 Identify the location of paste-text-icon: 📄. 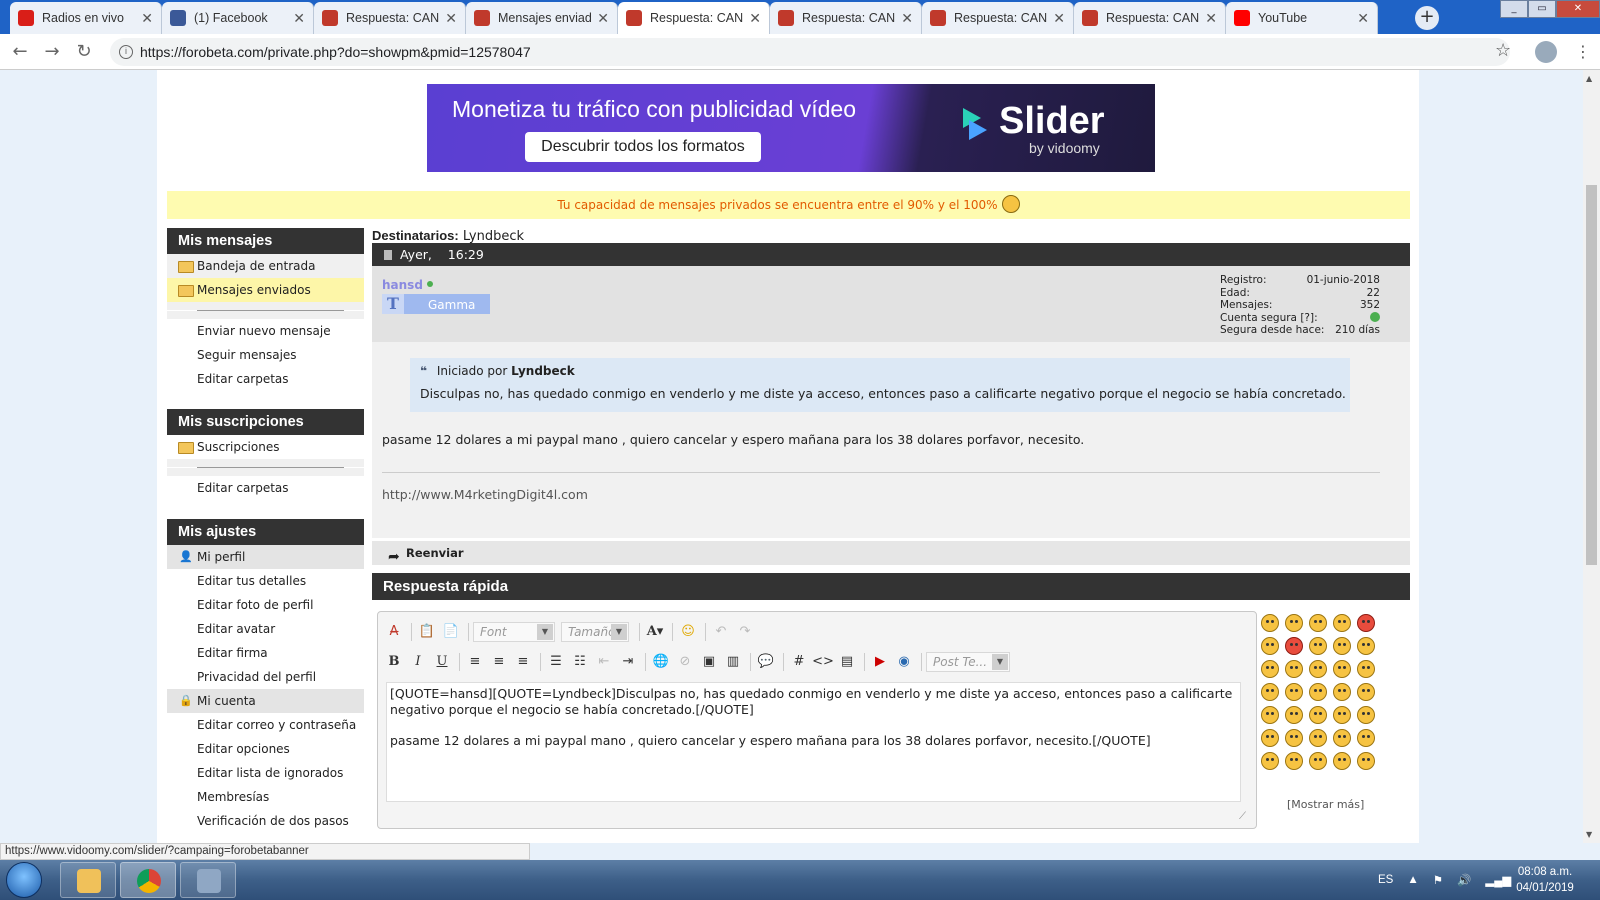
(451, 632).